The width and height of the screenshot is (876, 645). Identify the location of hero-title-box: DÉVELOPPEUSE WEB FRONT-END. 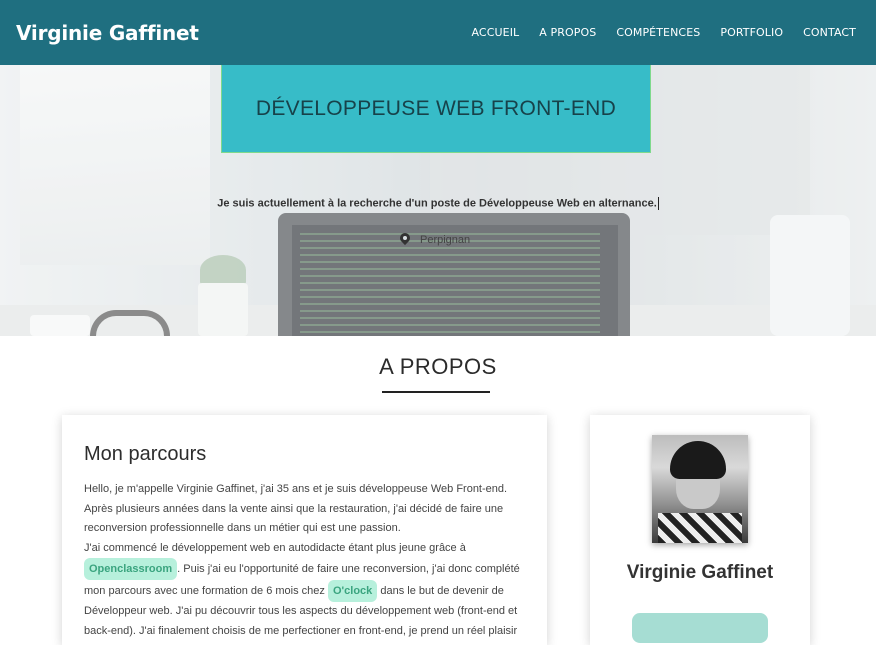
(436, 109).